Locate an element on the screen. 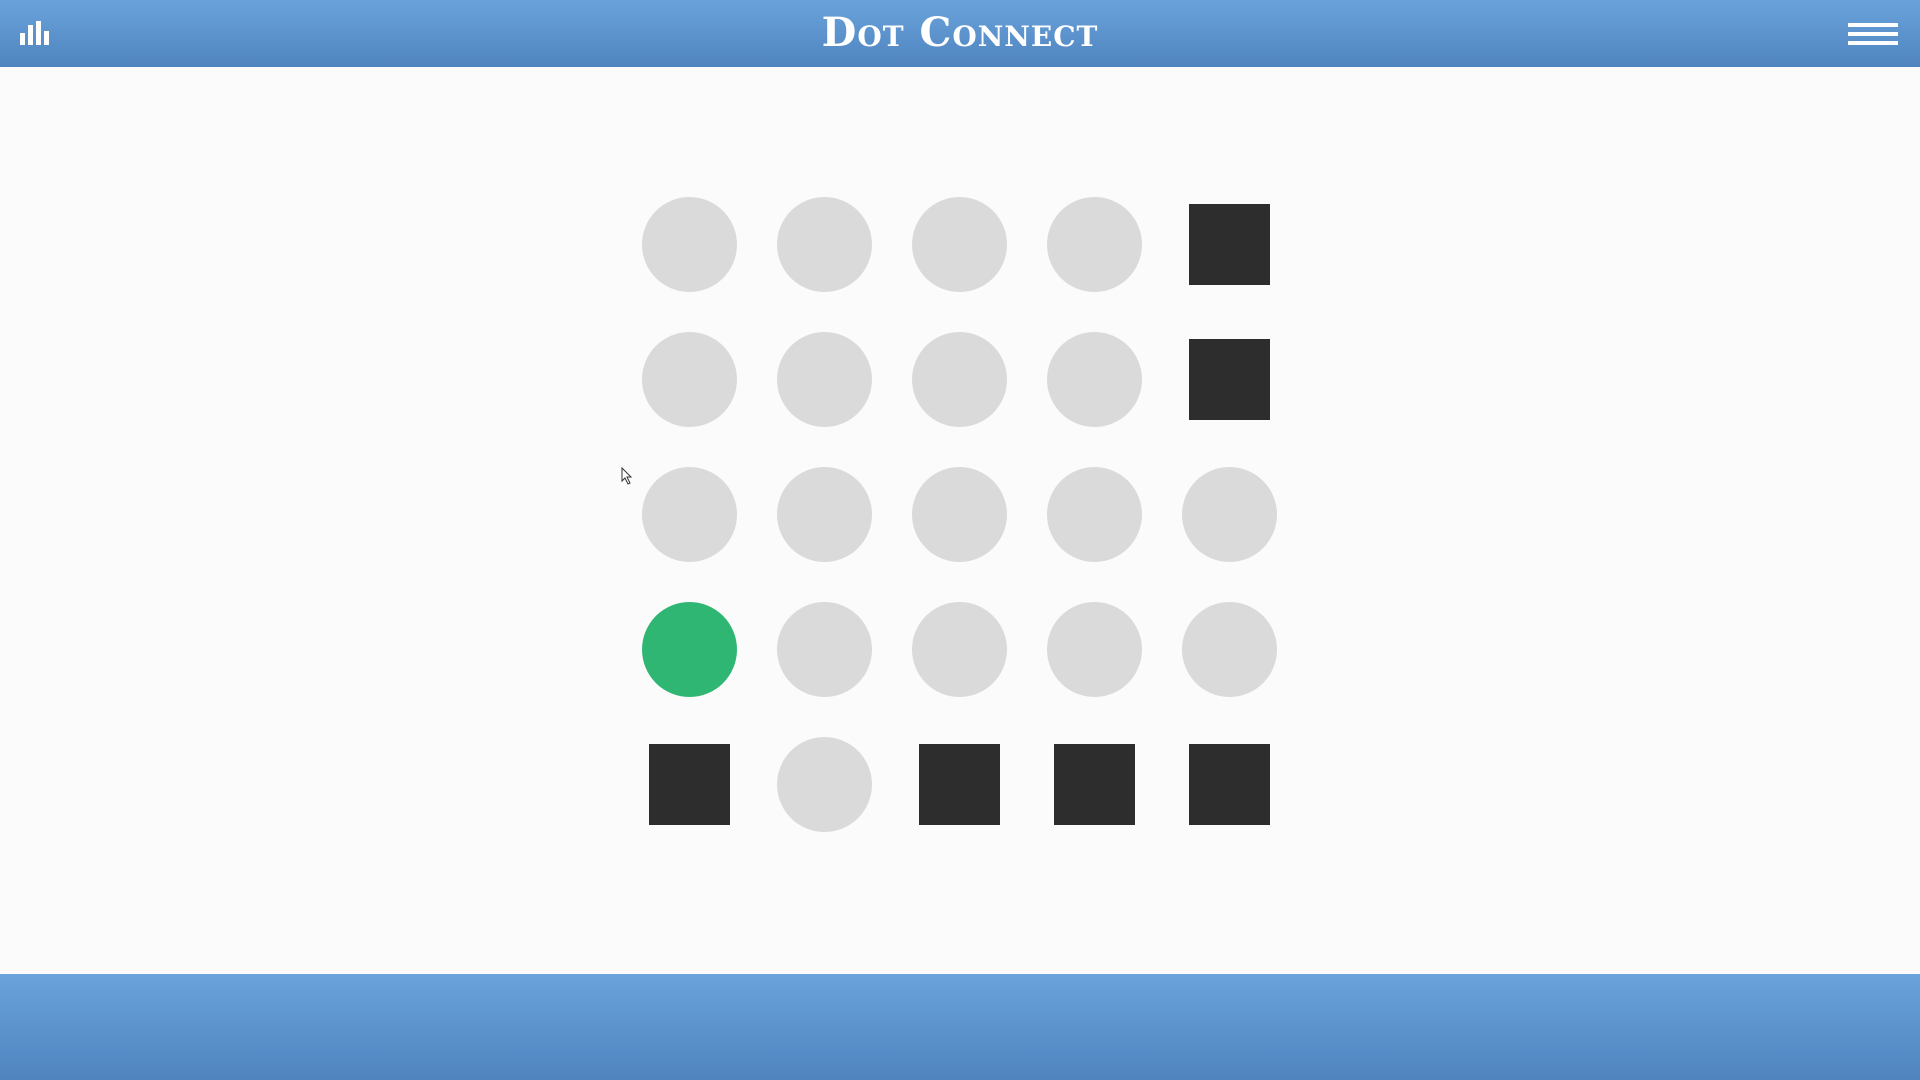  grid-cell-r3-c4 is located at coordinates (1094, 514).